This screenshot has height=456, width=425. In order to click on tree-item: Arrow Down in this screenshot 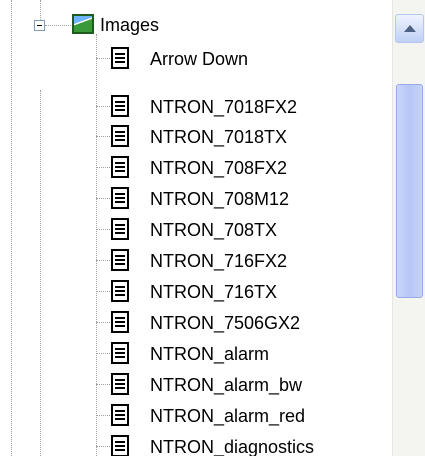, I will do `click(195, 59)`.